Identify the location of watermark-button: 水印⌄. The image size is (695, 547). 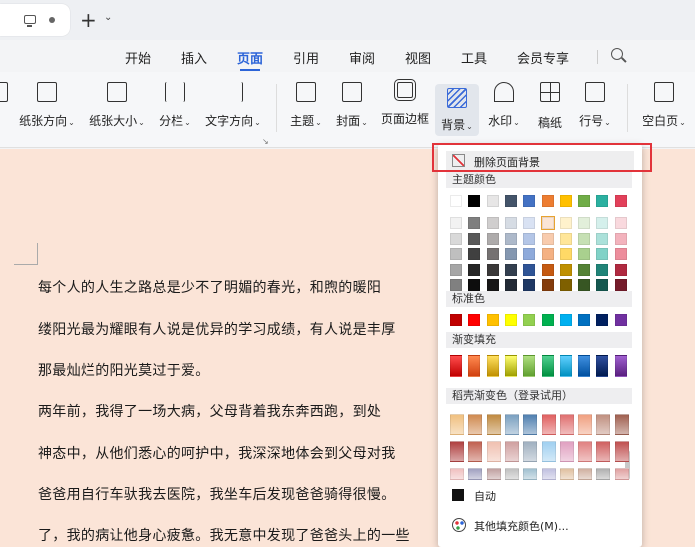
(504, 110).